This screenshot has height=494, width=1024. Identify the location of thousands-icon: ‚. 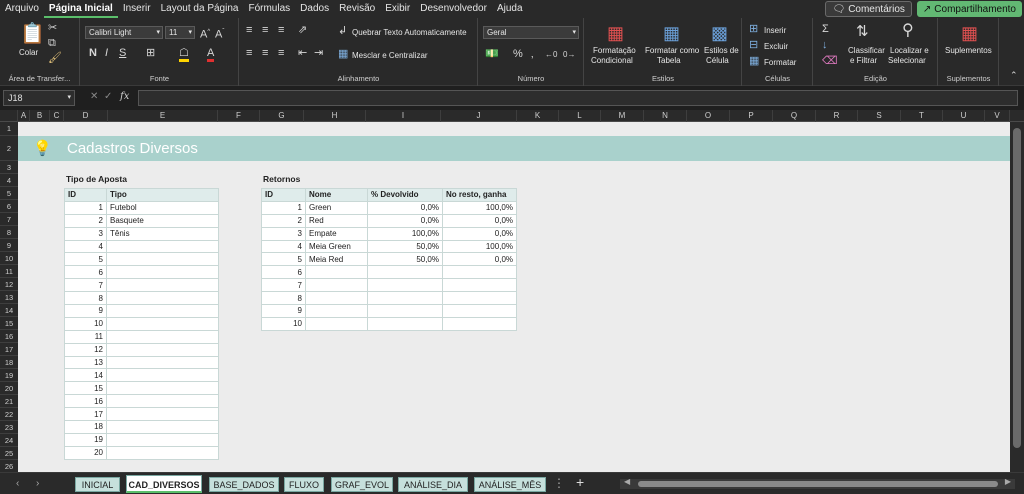
(532, 54).